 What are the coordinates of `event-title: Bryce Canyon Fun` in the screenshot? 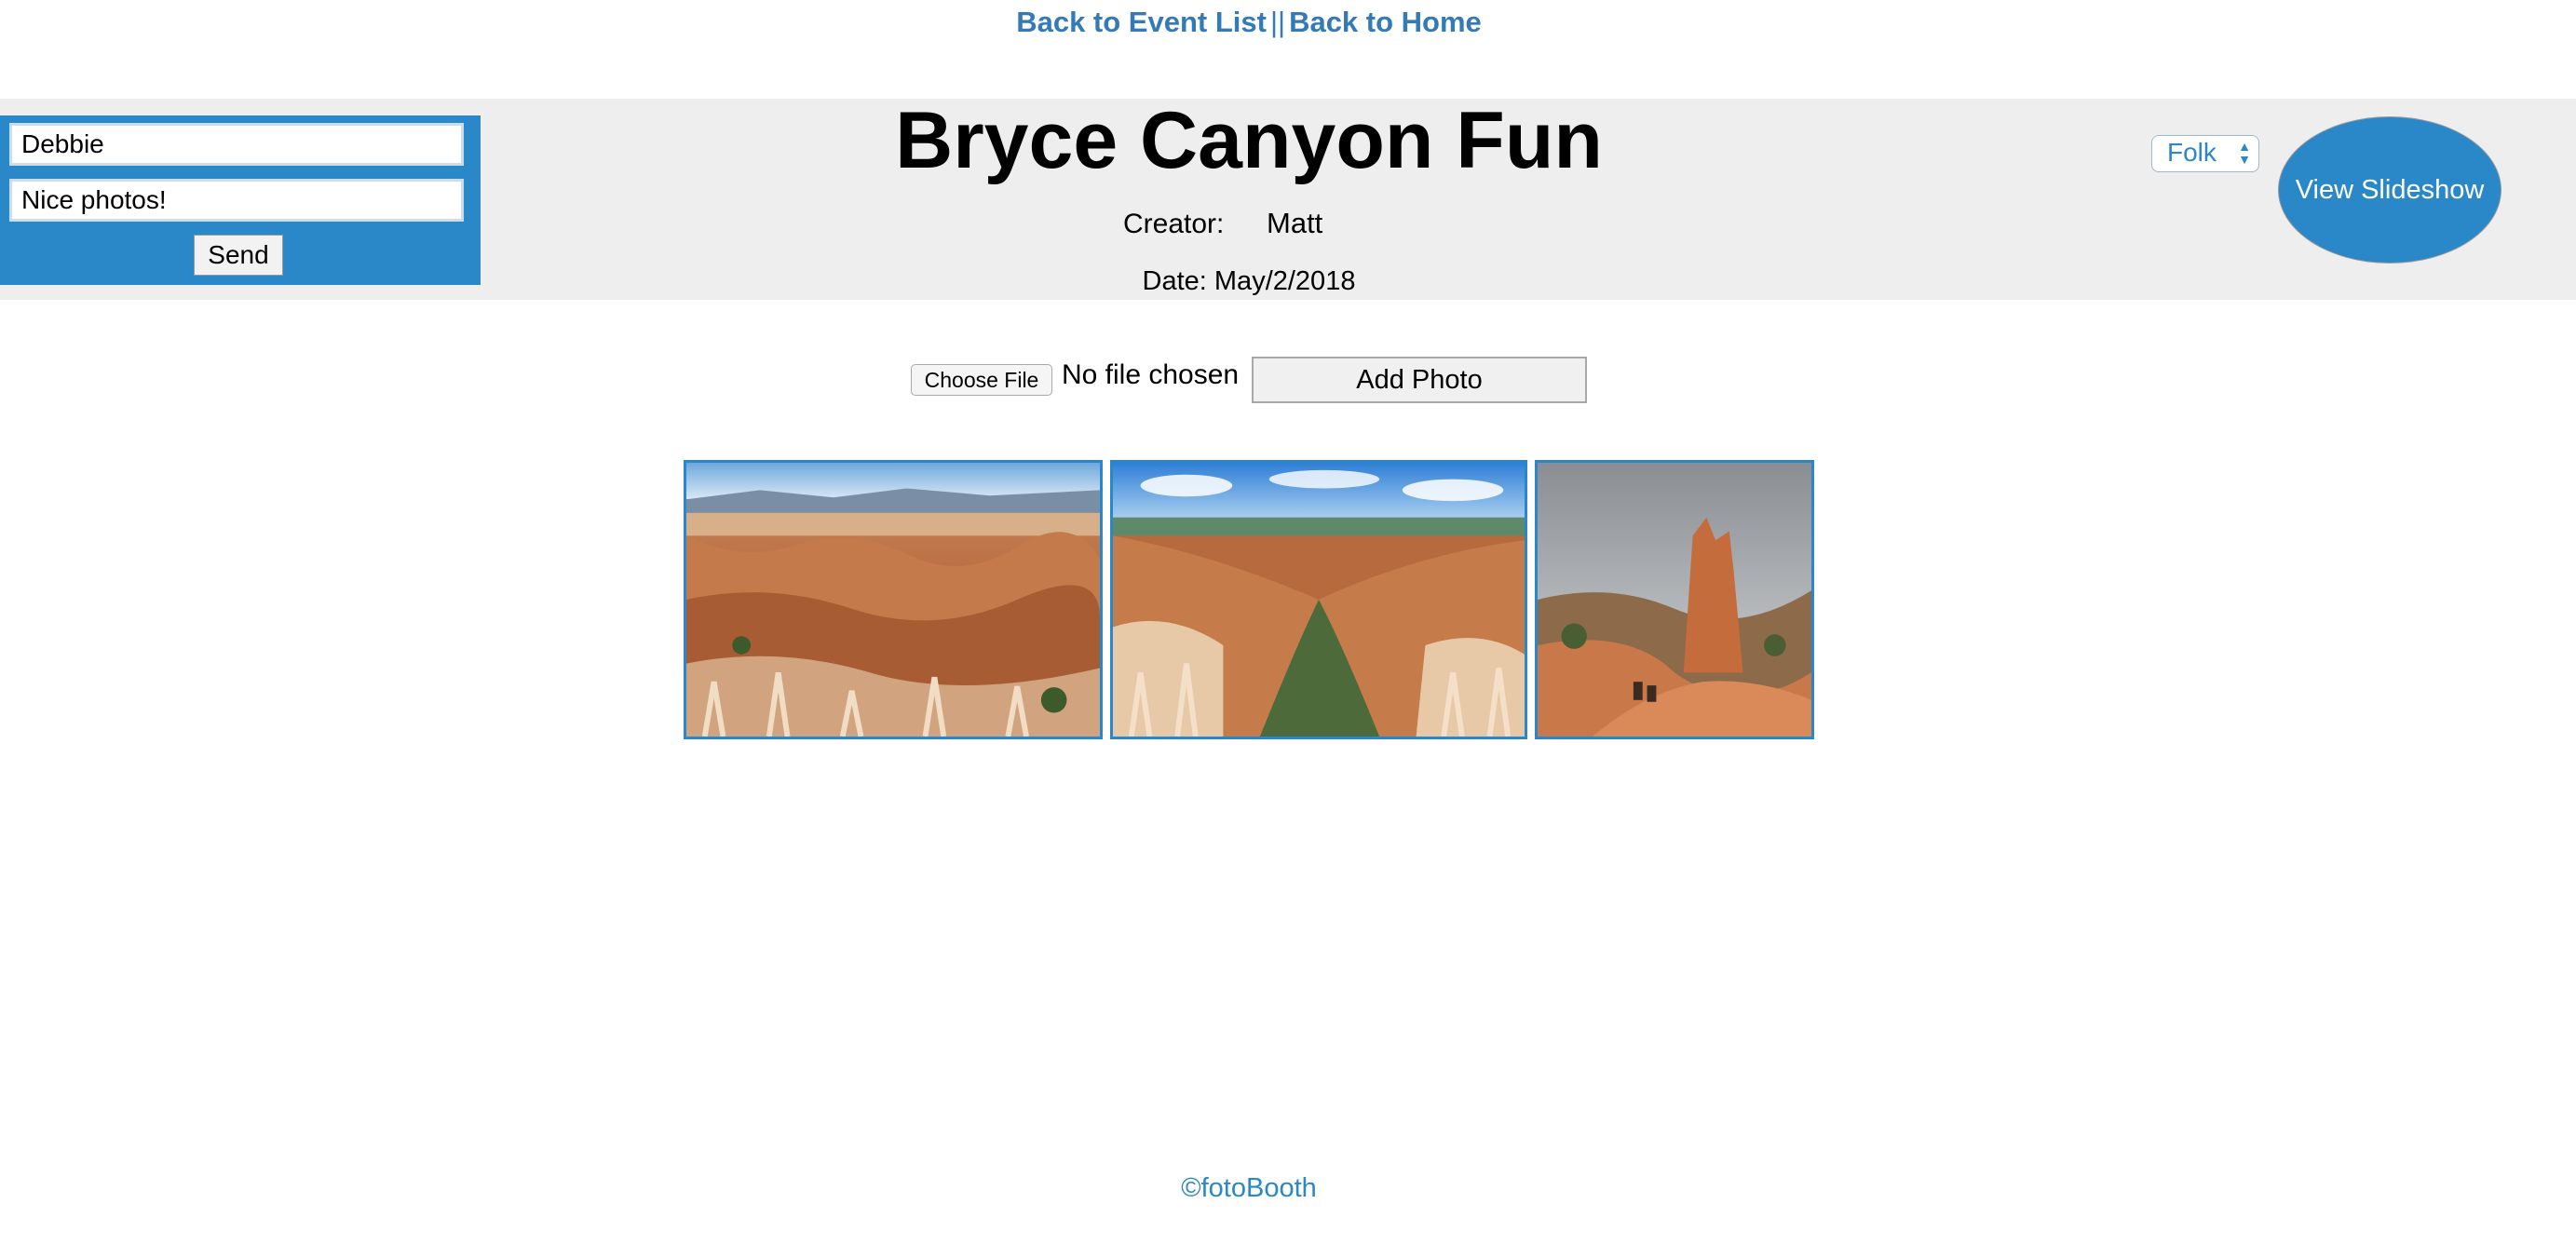 It's located at (1249, 140).